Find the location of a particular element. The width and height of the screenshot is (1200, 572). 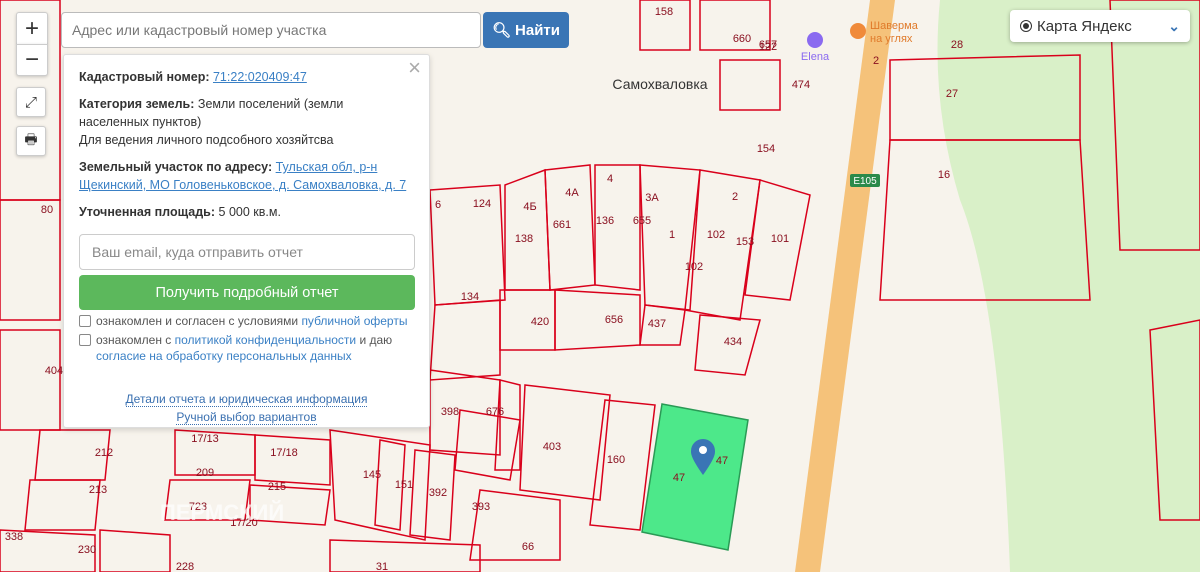

parcel-number-label: 212 is located at coordinates (104, 453).